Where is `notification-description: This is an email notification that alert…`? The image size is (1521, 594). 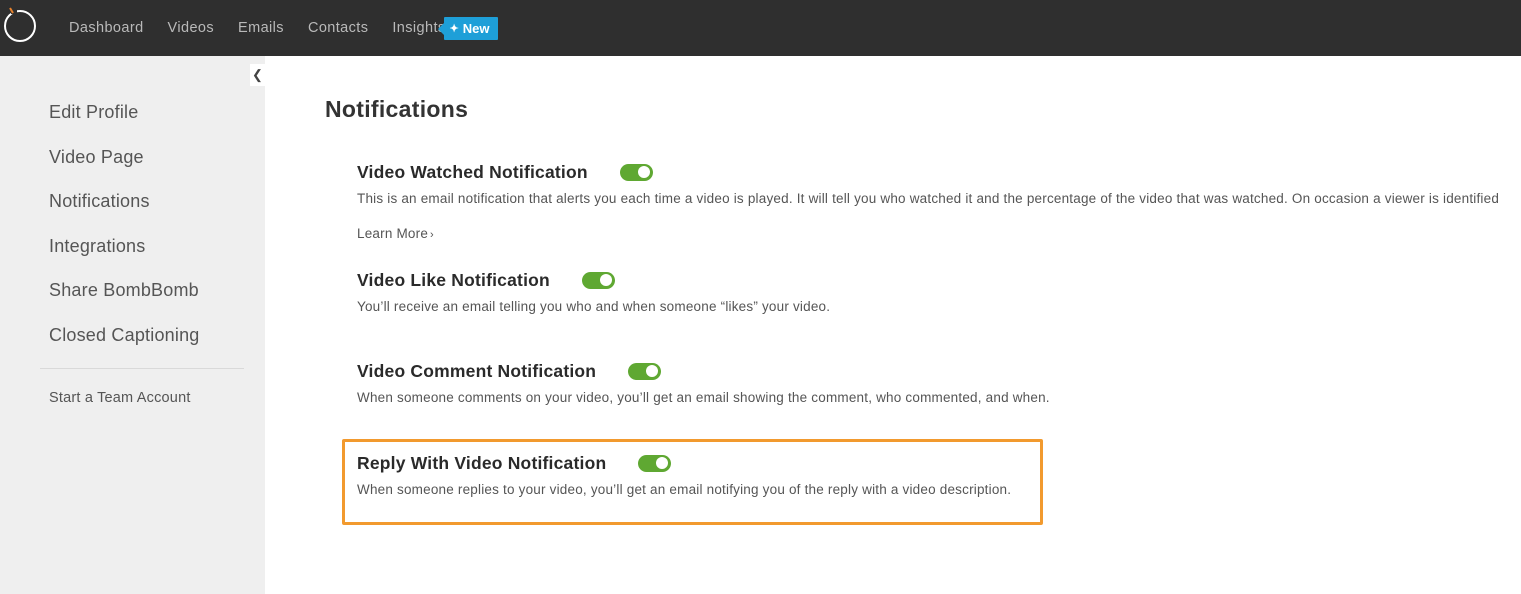
notification-description: This is an email notification that alert… is located at coordinates (928, 198).